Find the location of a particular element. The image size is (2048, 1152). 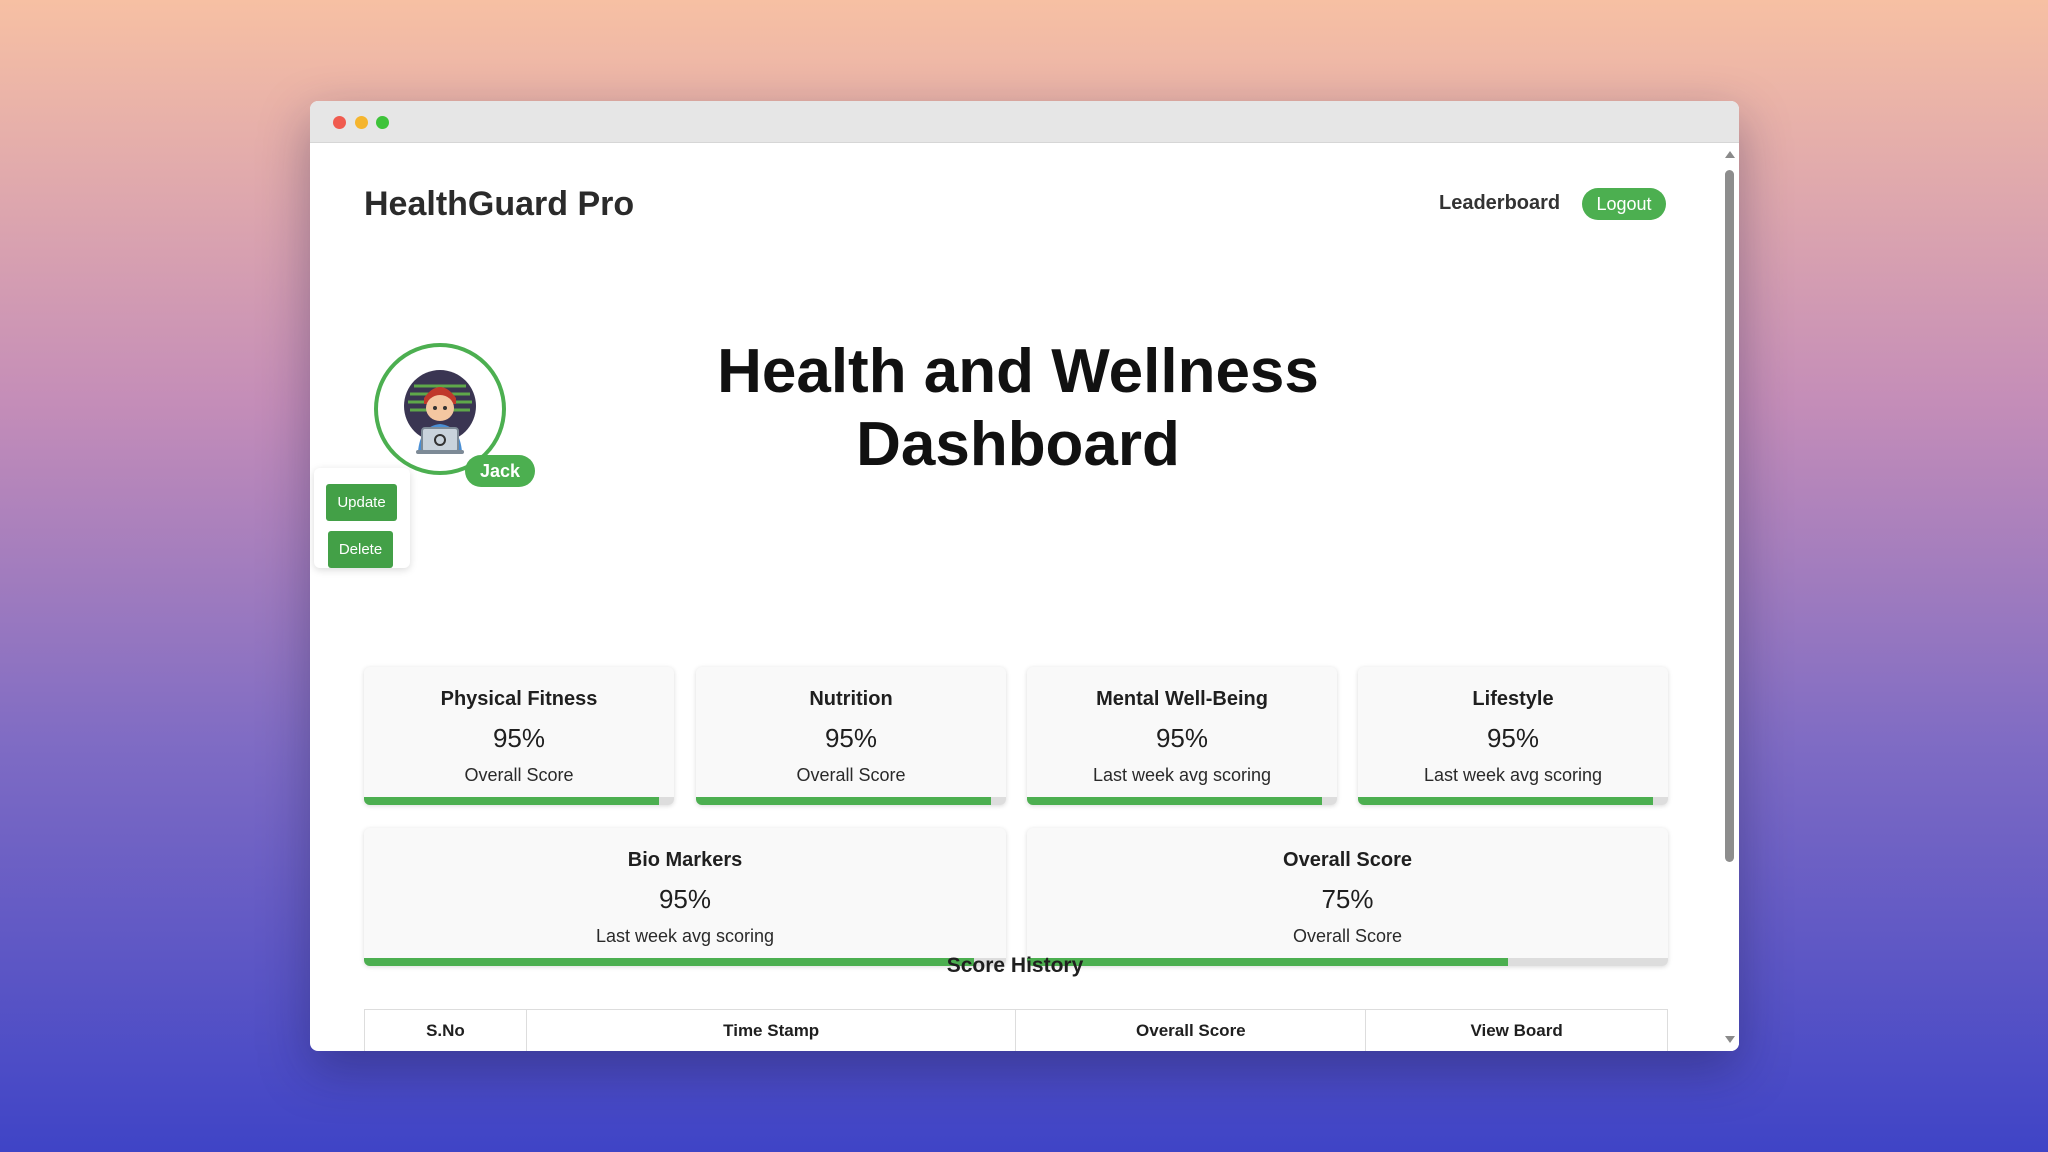

scroll-down-arrow-icon is located at coordinates (1730, 1039).